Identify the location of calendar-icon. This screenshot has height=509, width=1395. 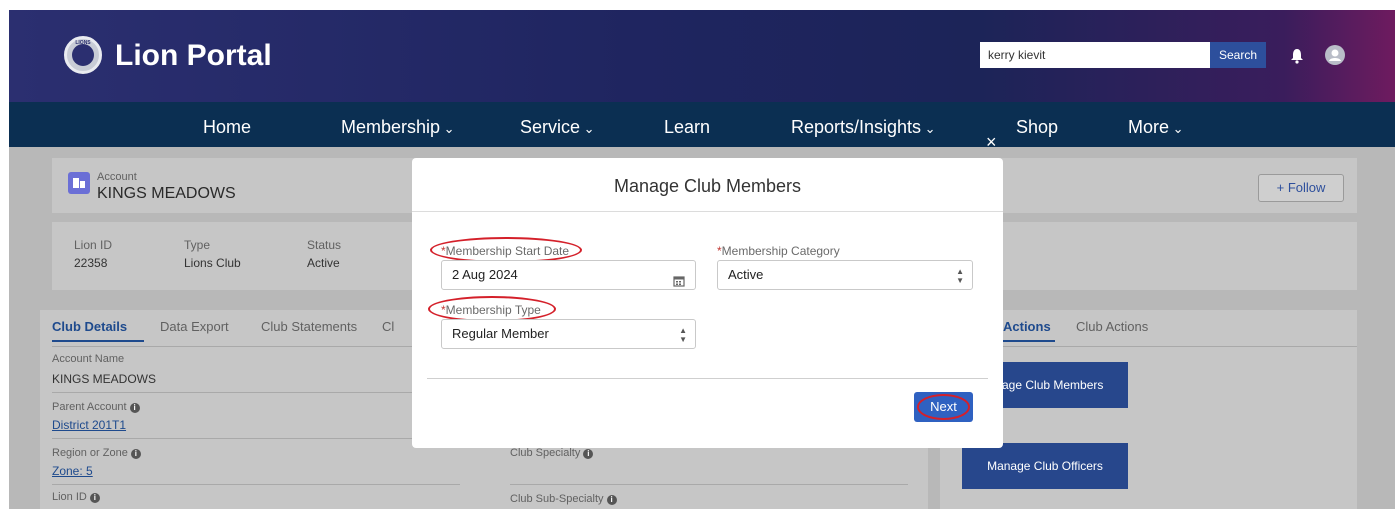
(679, 278).